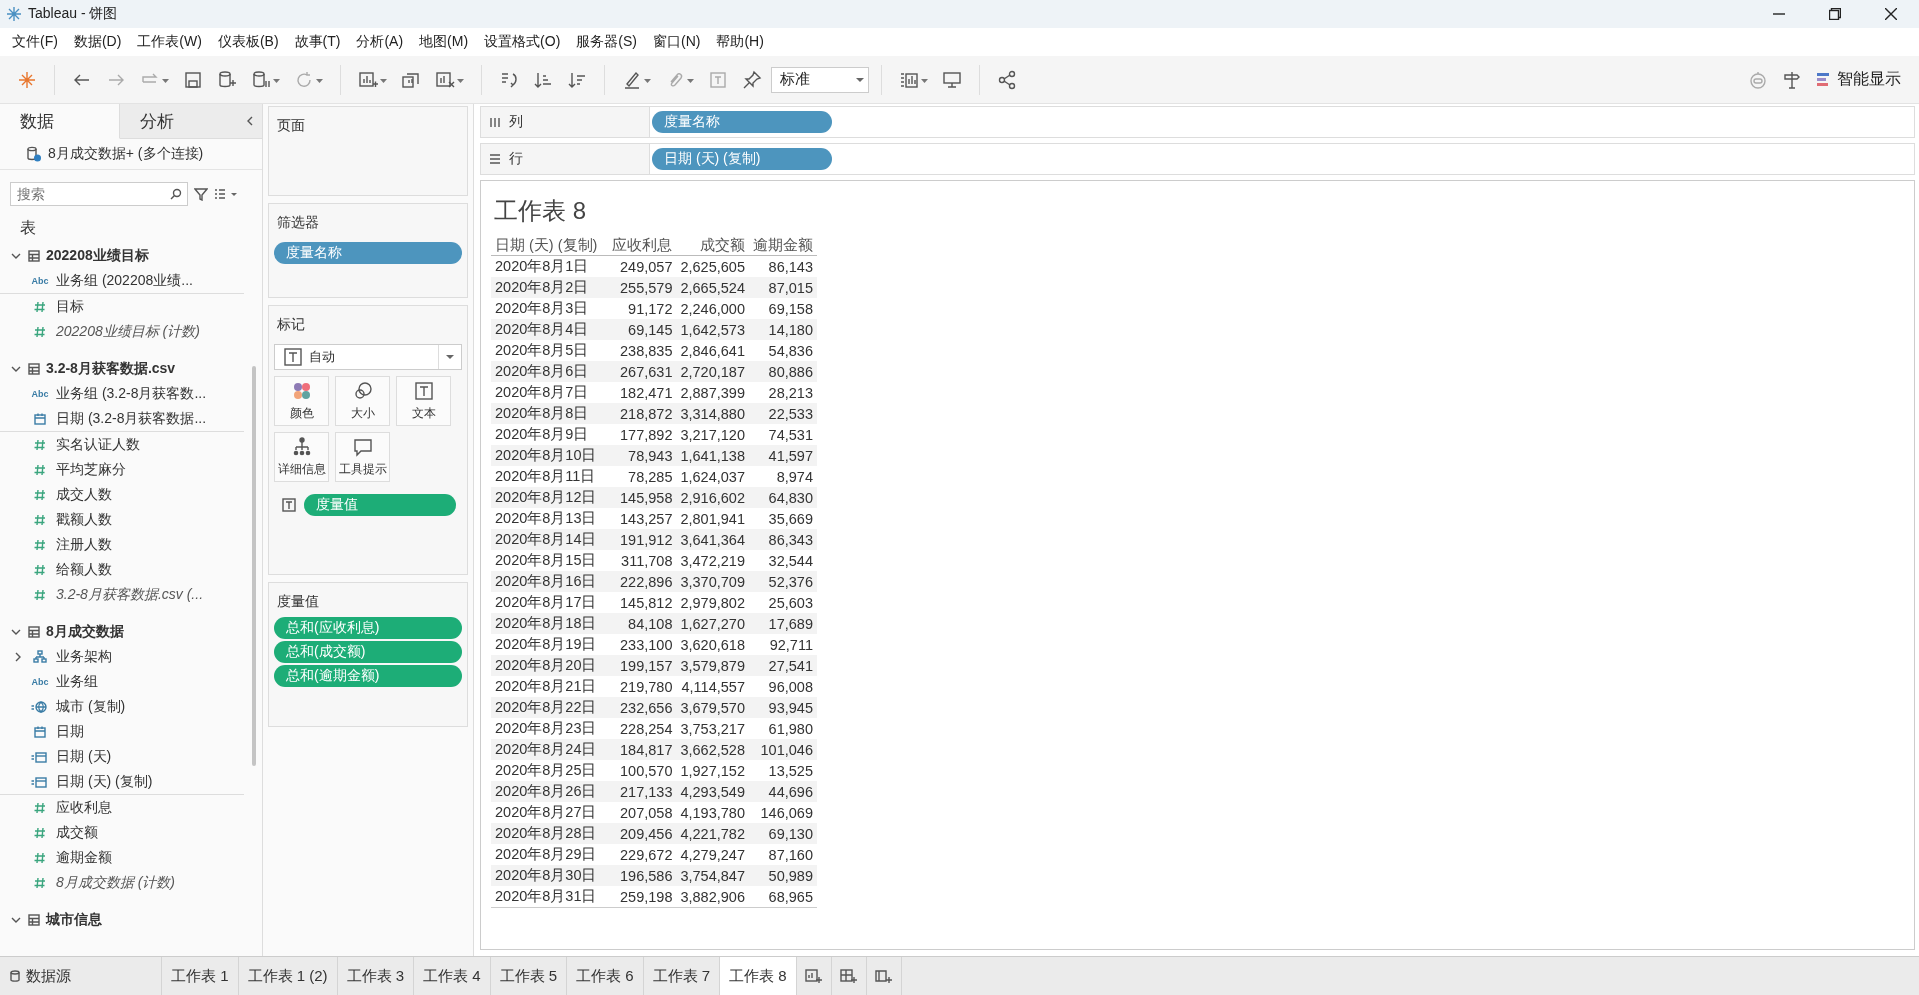 This screenshot has height=995, width=1919. What do you see at coordinates (782, 581) in the screenshot?
I see `table-cell: 52,376` at bounding box center [782, 581].